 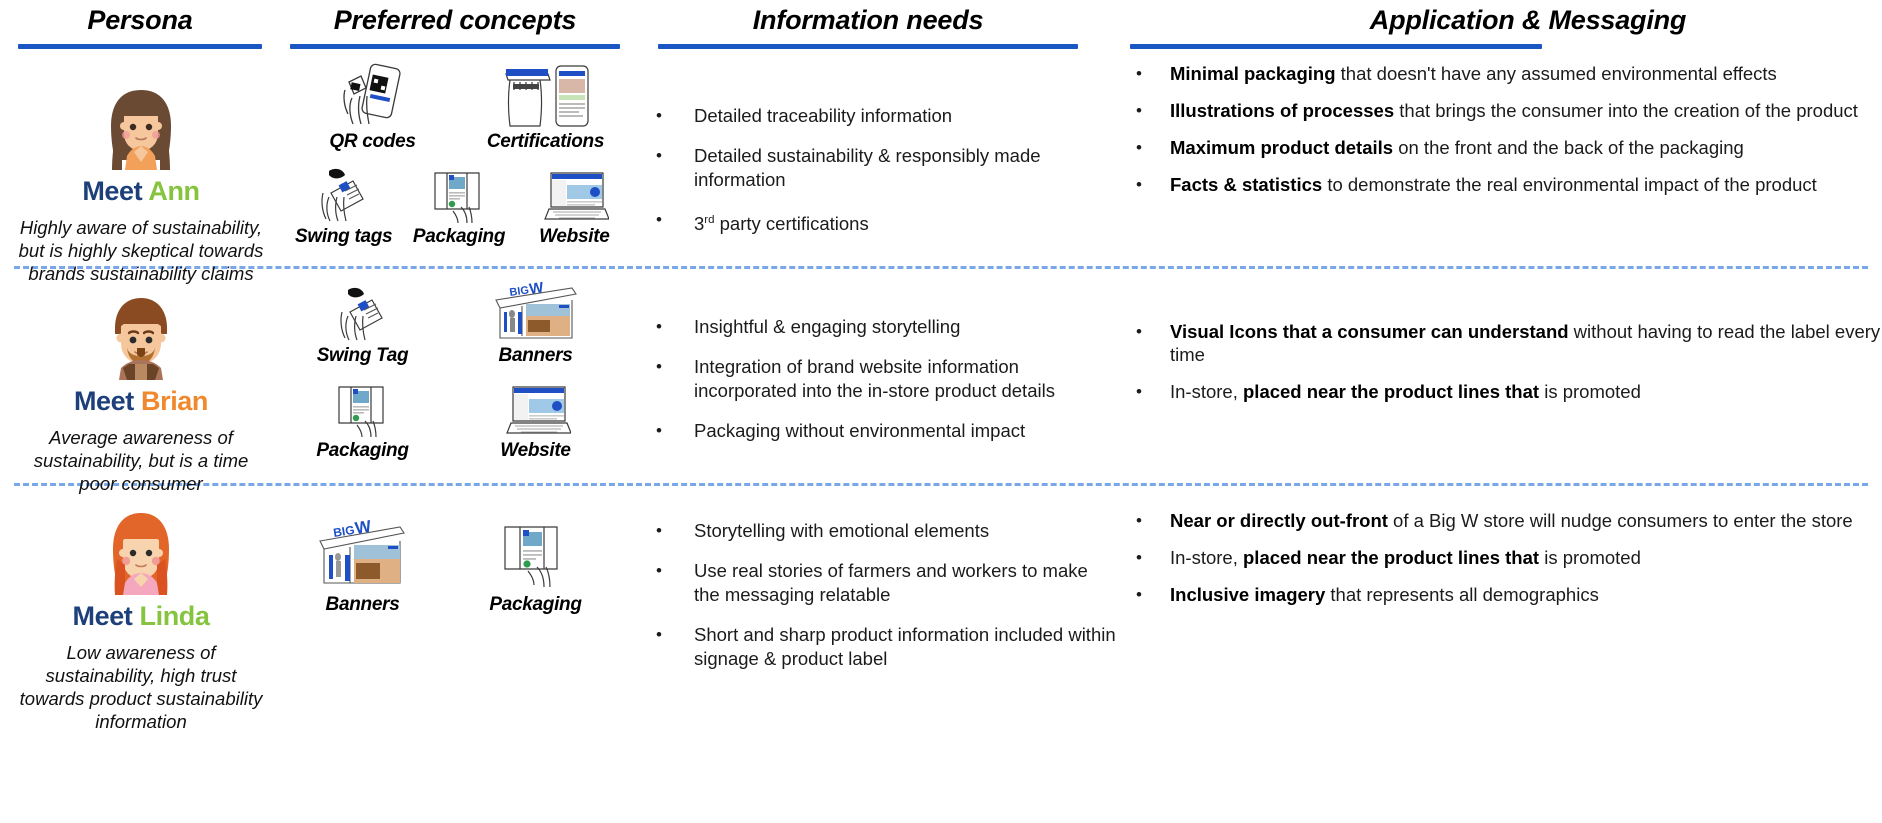 What do you see at coordinates (455, 46) in the screenshot?
I see `column-rule-concepts` at bounding box center [455, 46].